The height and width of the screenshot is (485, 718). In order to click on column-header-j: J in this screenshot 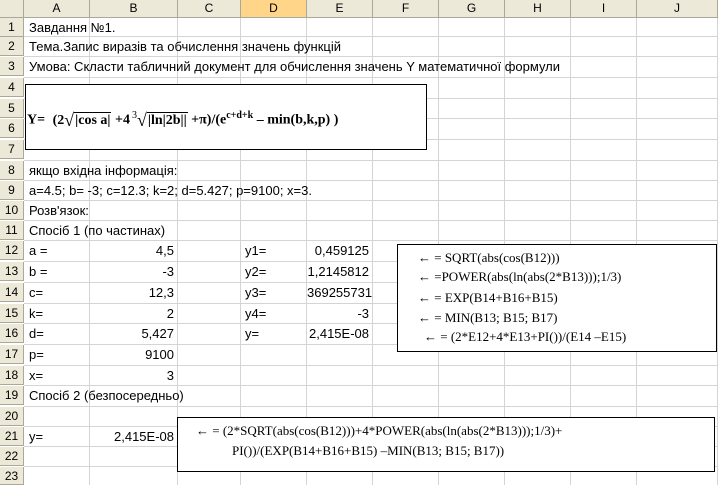, I will do `click(677, 9)`.